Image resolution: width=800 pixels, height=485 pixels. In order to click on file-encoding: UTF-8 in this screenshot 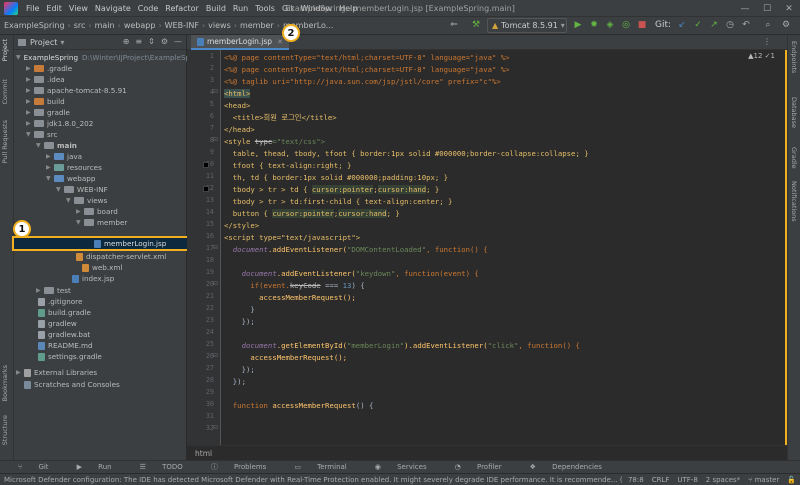, I will do `click(687, 480)`.